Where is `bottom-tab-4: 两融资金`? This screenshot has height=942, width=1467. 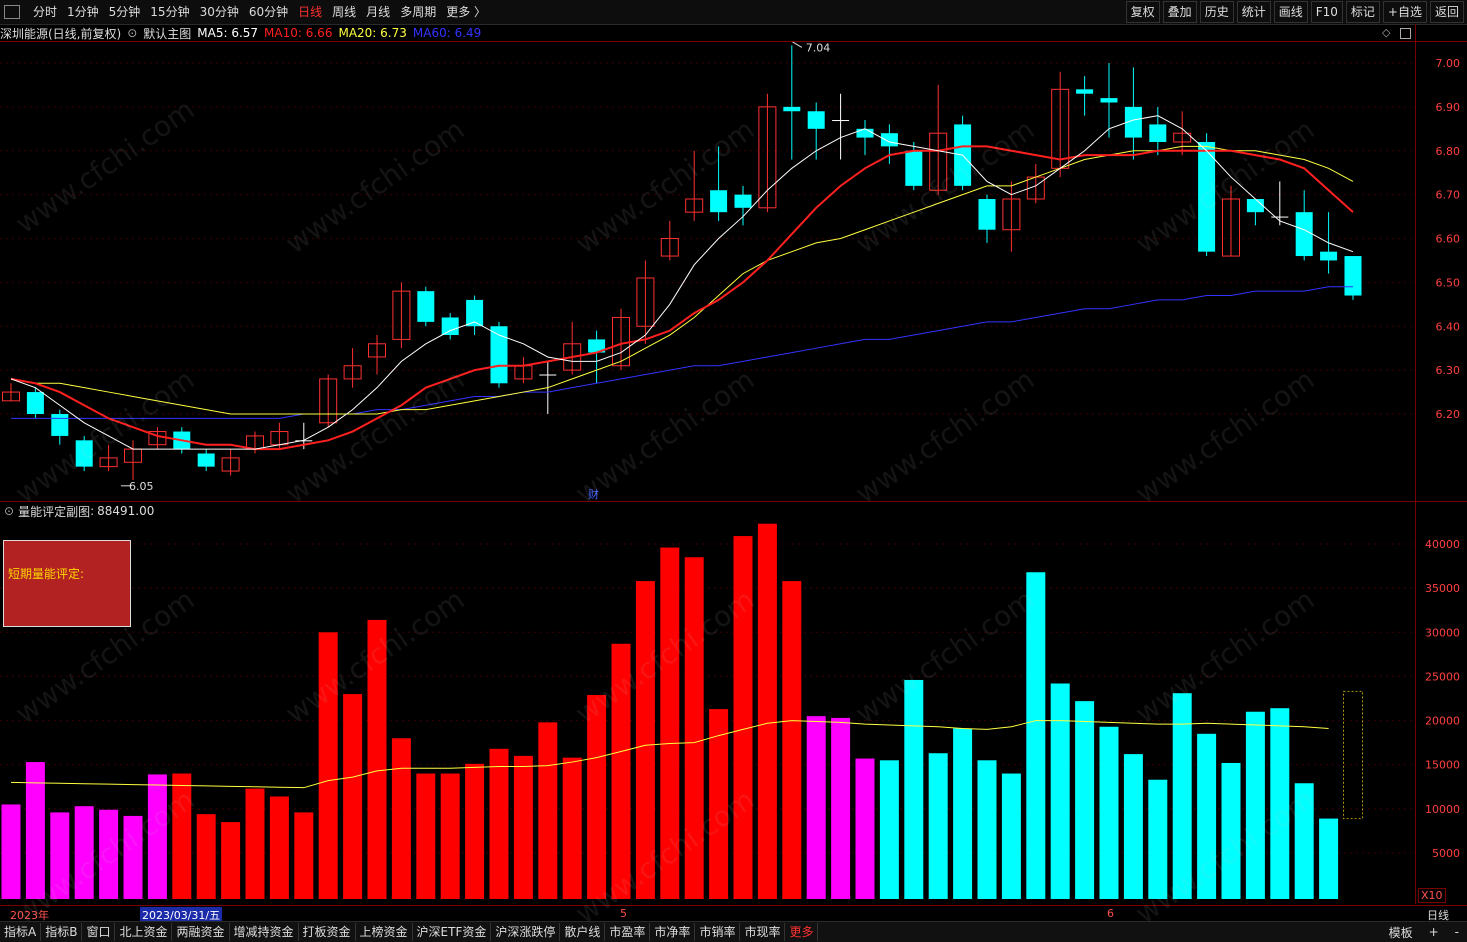
bottom-tab-4: 两融资金 is located at coordinates (201, 932).